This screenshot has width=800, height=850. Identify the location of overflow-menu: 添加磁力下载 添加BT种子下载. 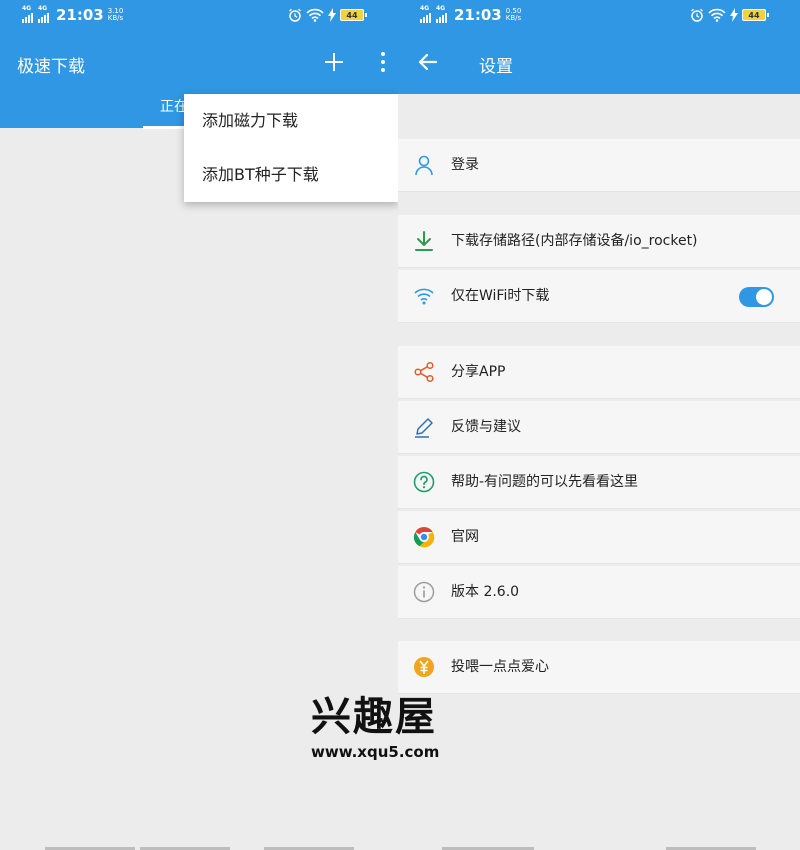
(291, 148).